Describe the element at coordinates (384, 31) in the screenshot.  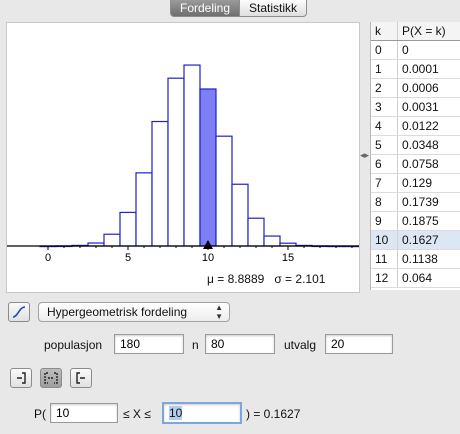
I see `column-header-k: k` at that location.